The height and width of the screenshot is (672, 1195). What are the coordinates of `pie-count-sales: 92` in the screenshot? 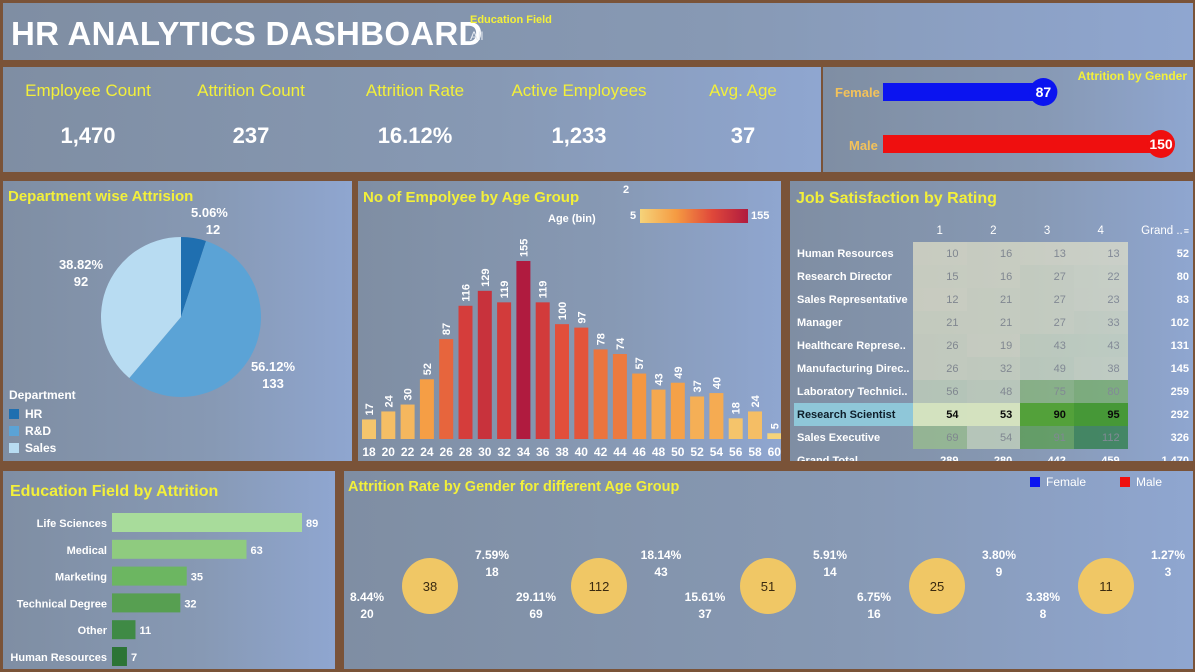 It's located at (81, 281).